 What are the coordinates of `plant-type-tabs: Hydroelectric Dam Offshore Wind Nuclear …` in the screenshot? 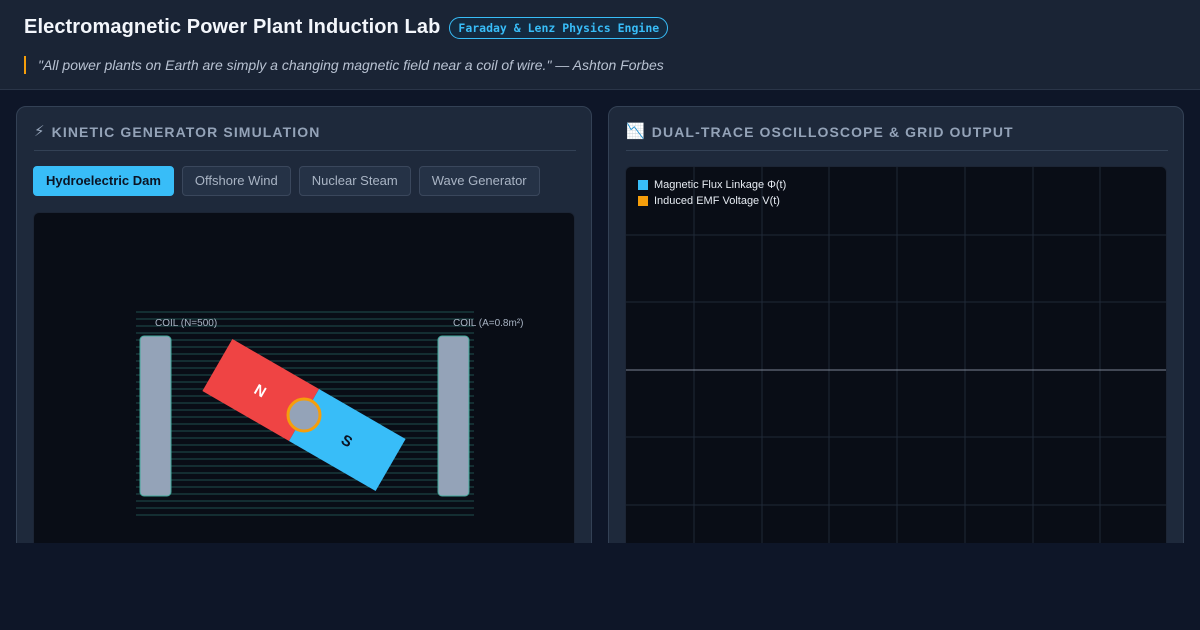 It's located at (290, 181).